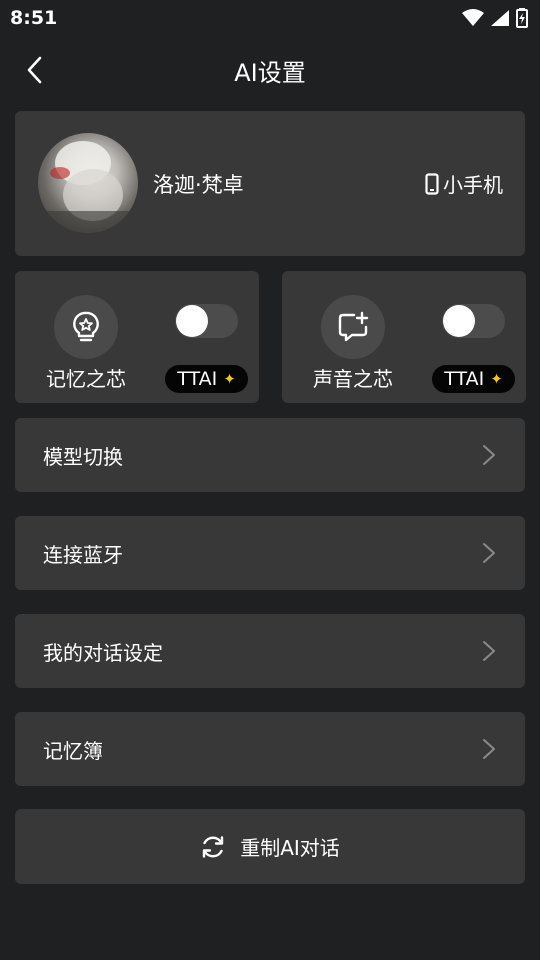 The width and height of the screenshot is (540, 960). Describe the element at coordinates (86, 379) in the screenshot. I see `feature-label-memory-core: 记忆之芯` at that location.